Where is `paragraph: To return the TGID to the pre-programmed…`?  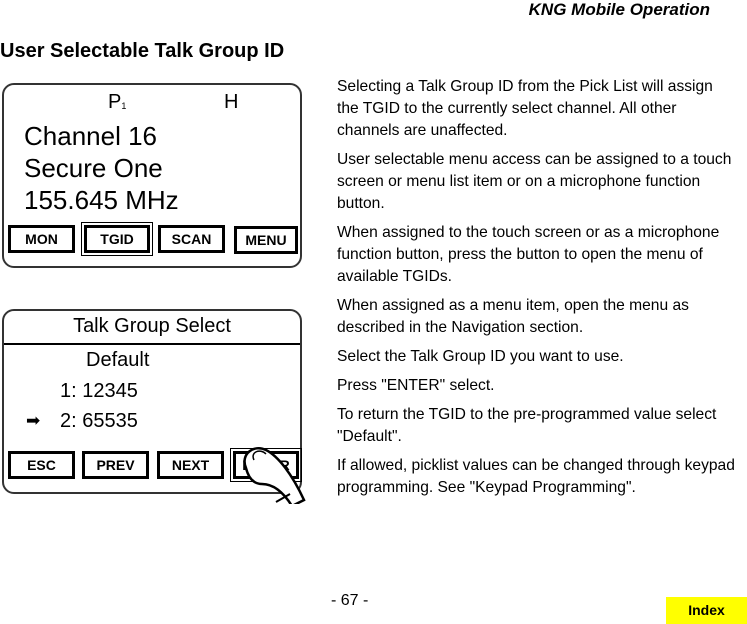
paragraph: To return the TGID to the pre-programmed… is located at coordinates (527, 425).